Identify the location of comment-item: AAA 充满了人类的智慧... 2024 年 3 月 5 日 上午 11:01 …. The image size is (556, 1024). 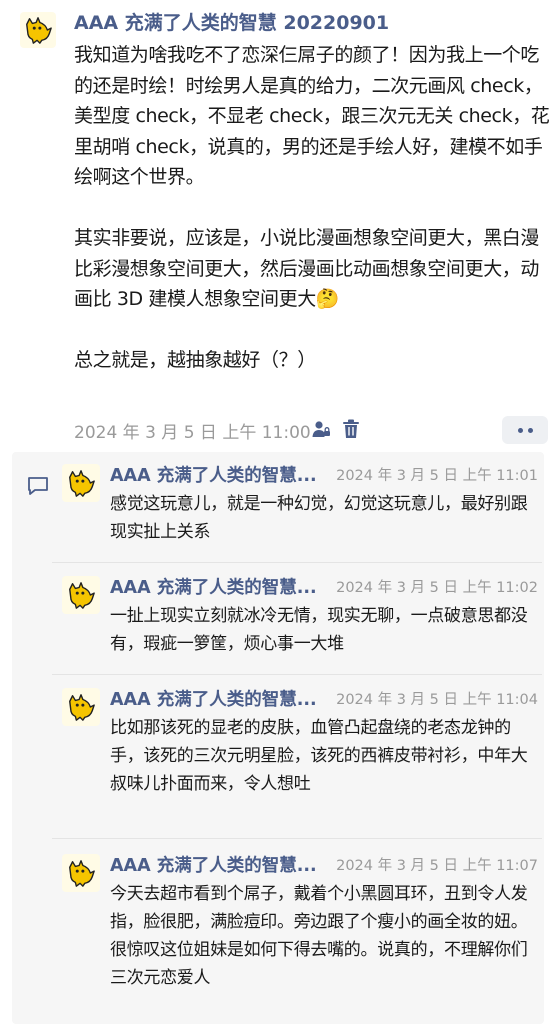
(297, 511).